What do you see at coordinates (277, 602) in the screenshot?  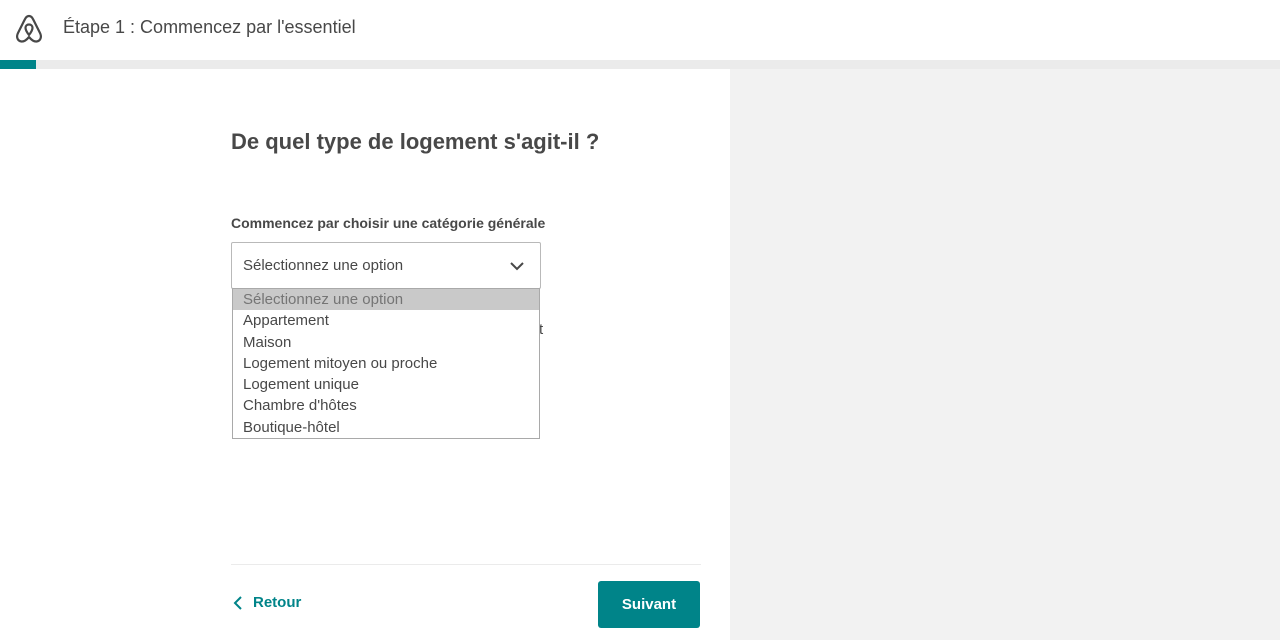 I see `back-link-label: Retour` at bounding box center [277, 602].